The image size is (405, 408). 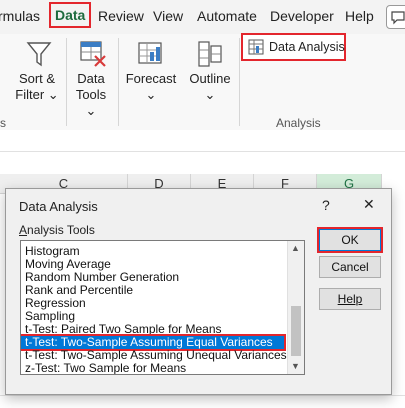 What do you see at coordinates (256, 47) in the screenshot?
I see `data-analysis-icon` at bounding box center [256, 47].